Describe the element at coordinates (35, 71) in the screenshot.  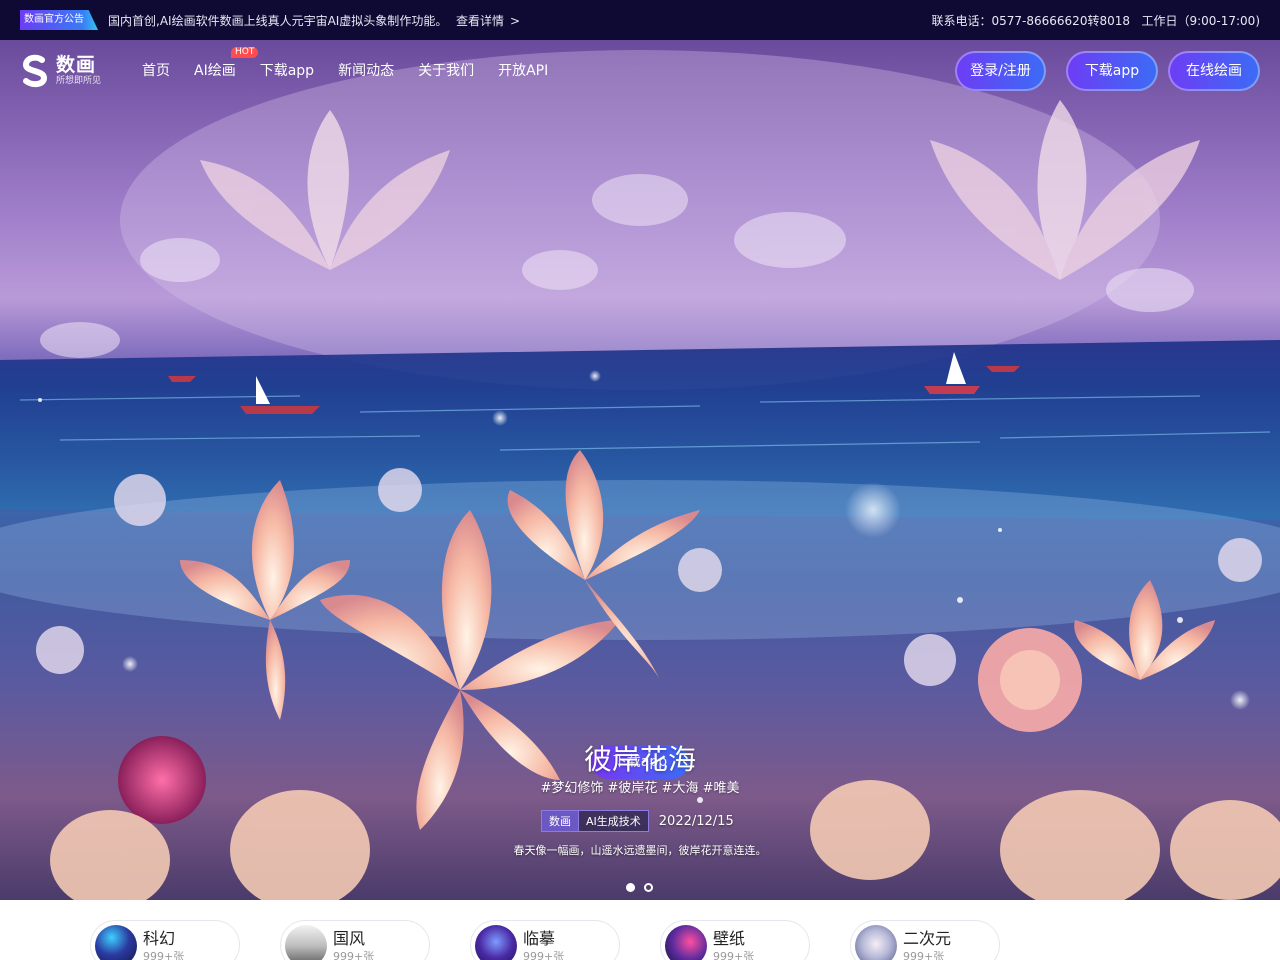
I see `logo-s-icon` at that location.